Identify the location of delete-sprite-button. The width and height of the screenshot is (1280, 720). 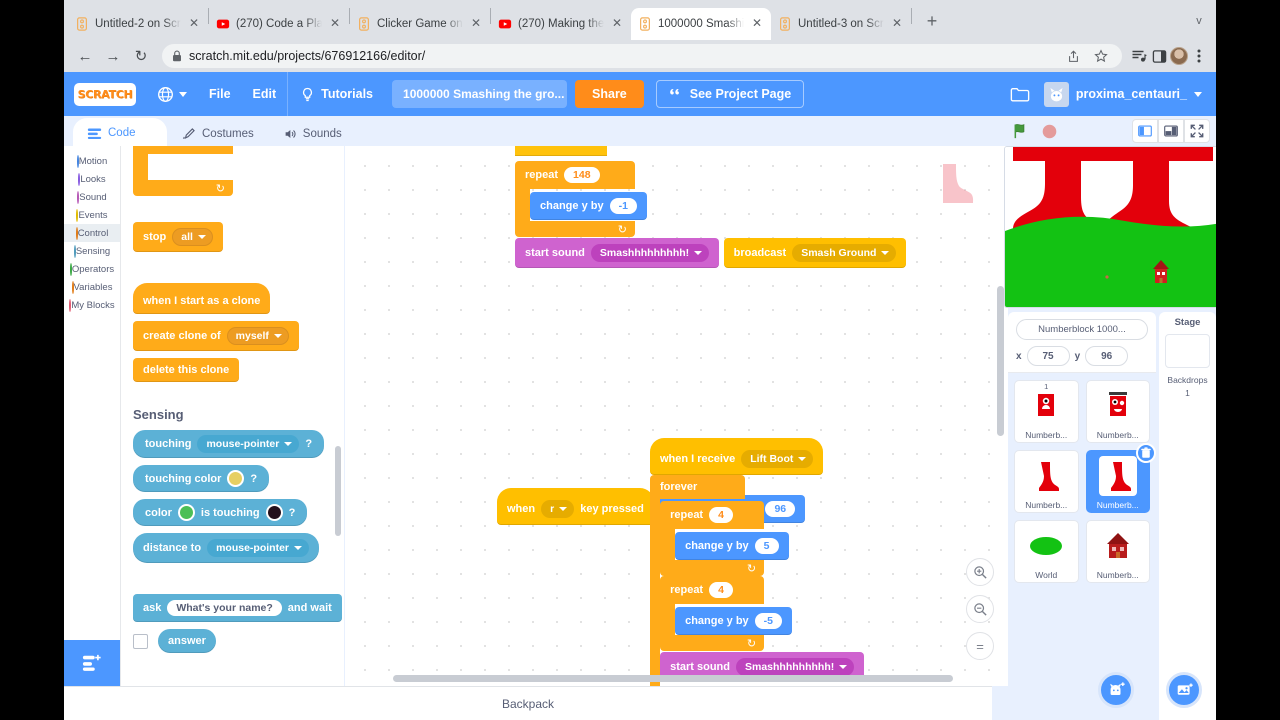
(1146, 453).